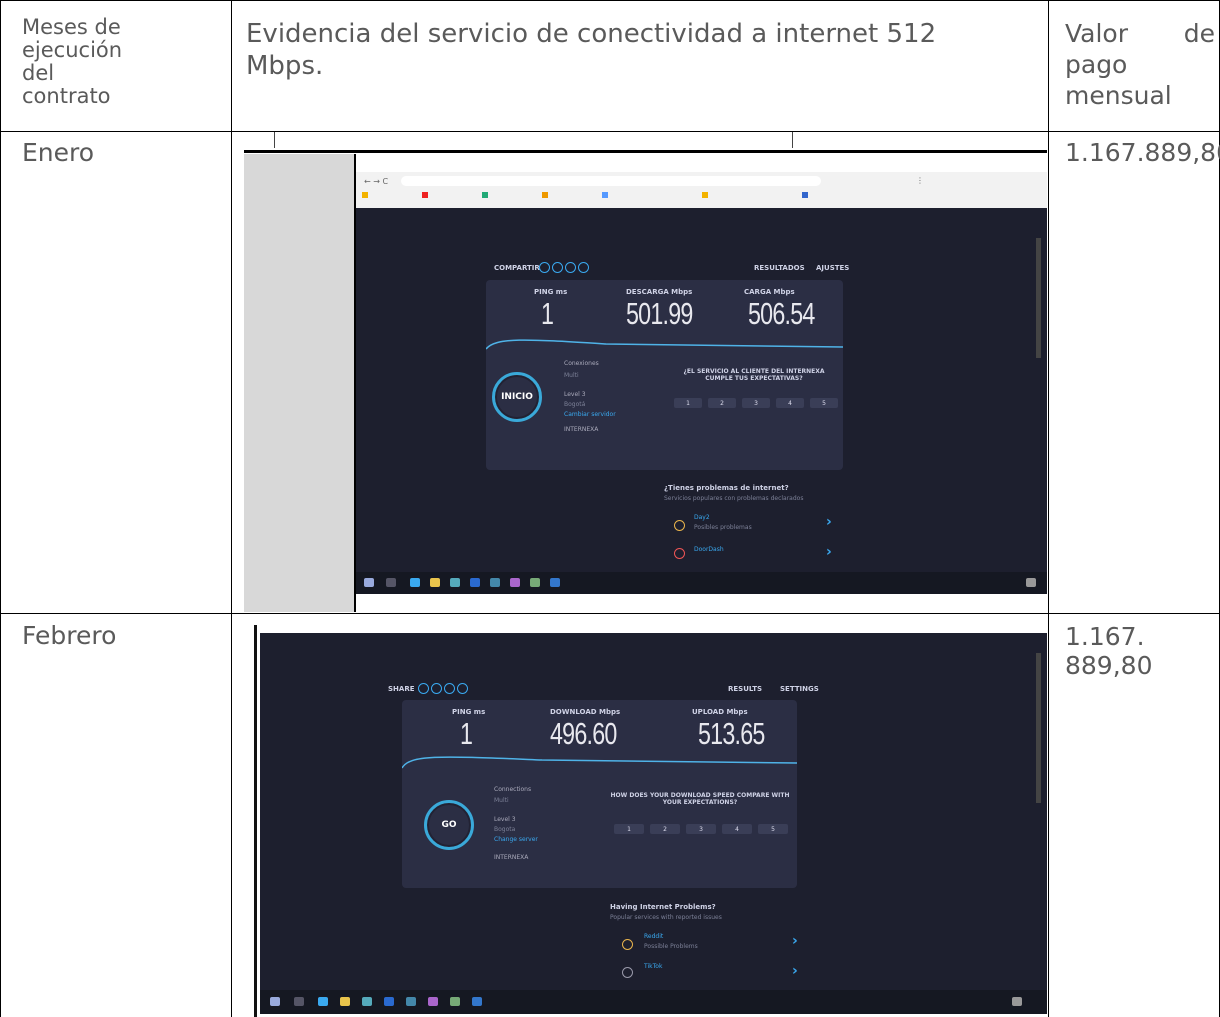 The height and width of the screenshot is (1017, 1220). Describe the element at coordinates (1109, 665) in the screenshot. I see `value-line: 889,80` at that location.